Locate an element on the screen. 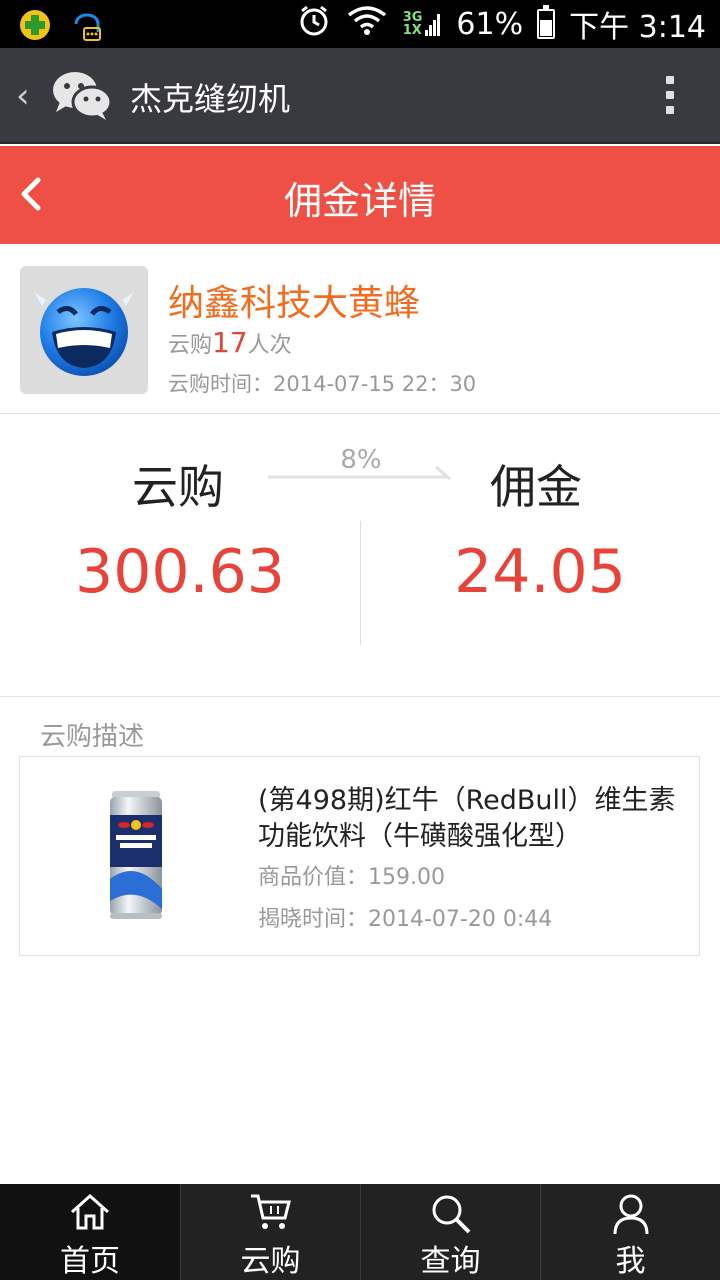 The height and width of the screenshot is (1280, 720). user-info-section: 纳鑫科技大黄蜂 云购17人次 云购时间：2014-07-15 22：30 is located at coordinates (360, 329).